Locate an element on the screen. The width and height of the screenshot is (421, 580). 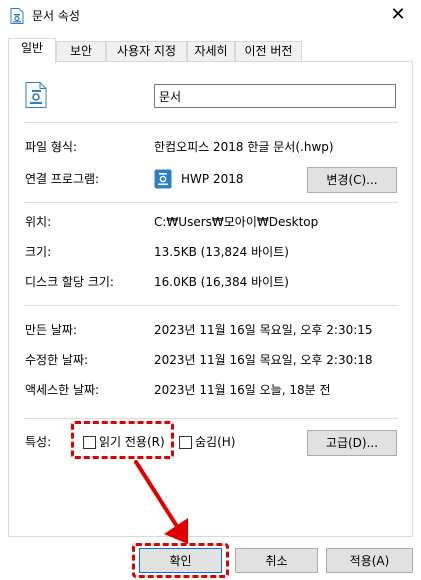
ok-highlight-annotation is located at coordinates (180, 560).